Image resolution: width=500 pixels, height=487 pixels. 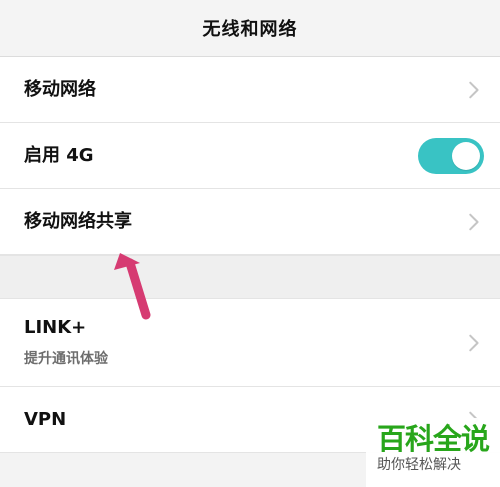 What do you see at coordinates (433, 439) in the screenshot?
I see `watermark-title: 百科全说` at bounding box center [433, 439].